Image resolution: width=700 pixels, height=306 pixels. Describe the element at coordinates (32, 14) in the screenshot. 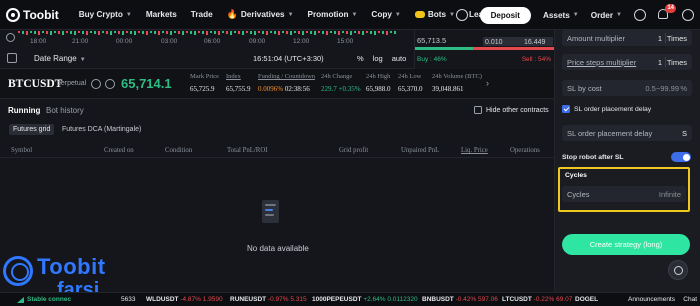

I see `logo: Toobit` at that location.